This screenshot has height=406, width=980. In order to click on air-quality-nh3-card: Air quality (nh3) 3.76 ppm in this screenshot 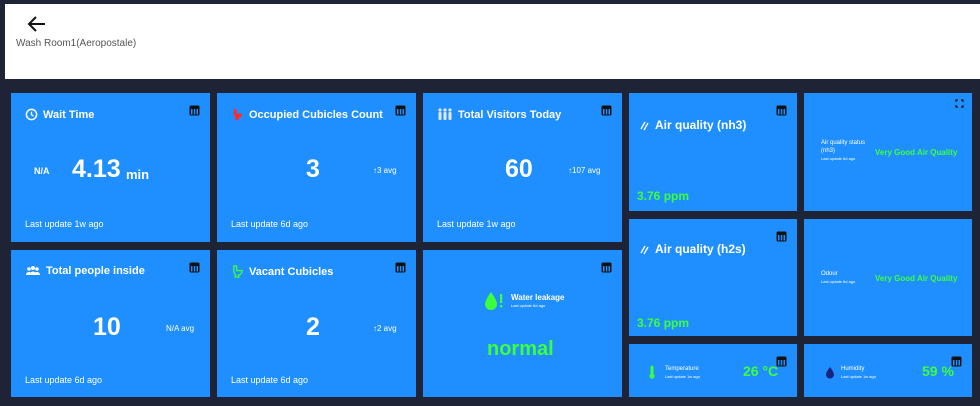, I will do `click(713, 152)`.